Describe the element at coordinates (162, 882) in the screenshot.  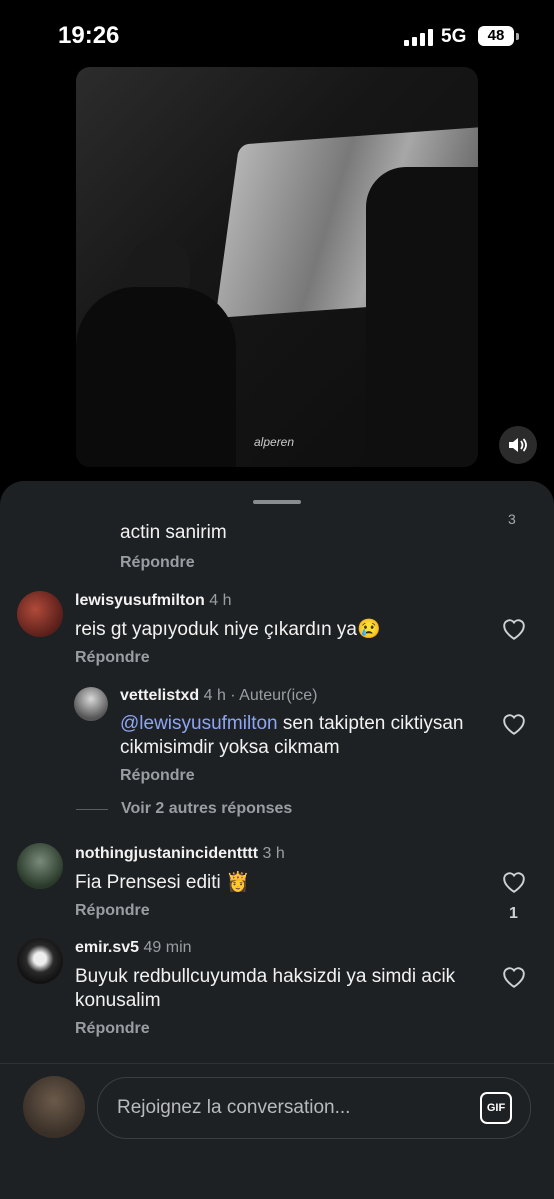
I see `comment-text: Fia Prensesi editi 👸` at that location.